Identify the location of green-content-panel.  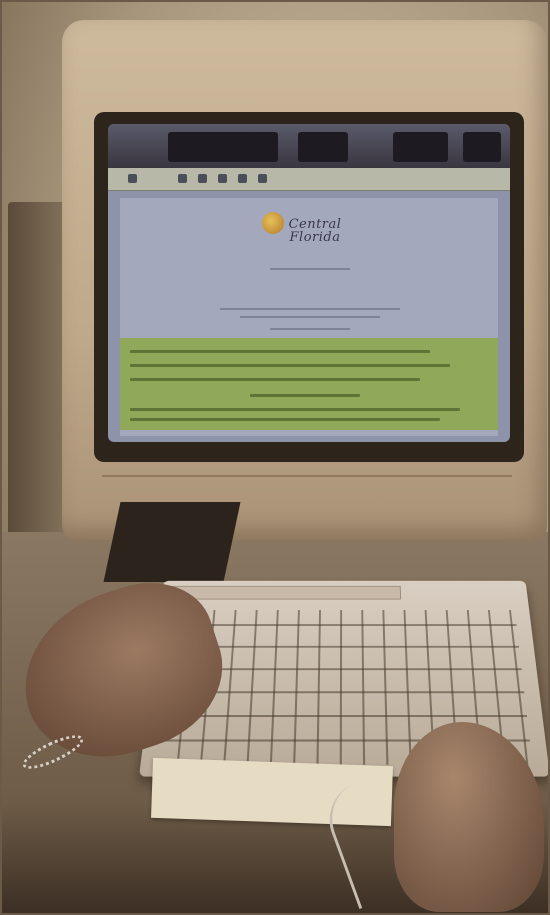
(309, 384).